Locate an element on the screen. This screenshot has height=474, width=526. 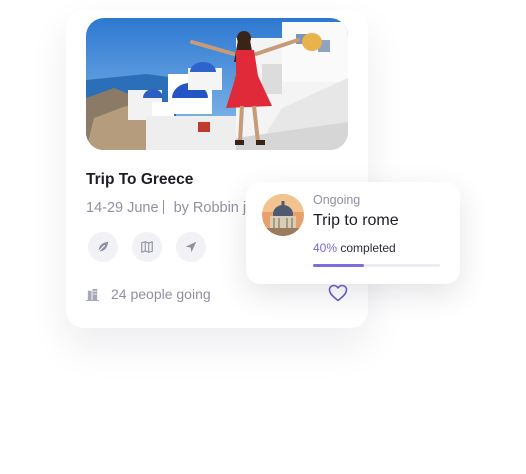
trip-title: Trip To Greece is located at coordinates (140, 179).